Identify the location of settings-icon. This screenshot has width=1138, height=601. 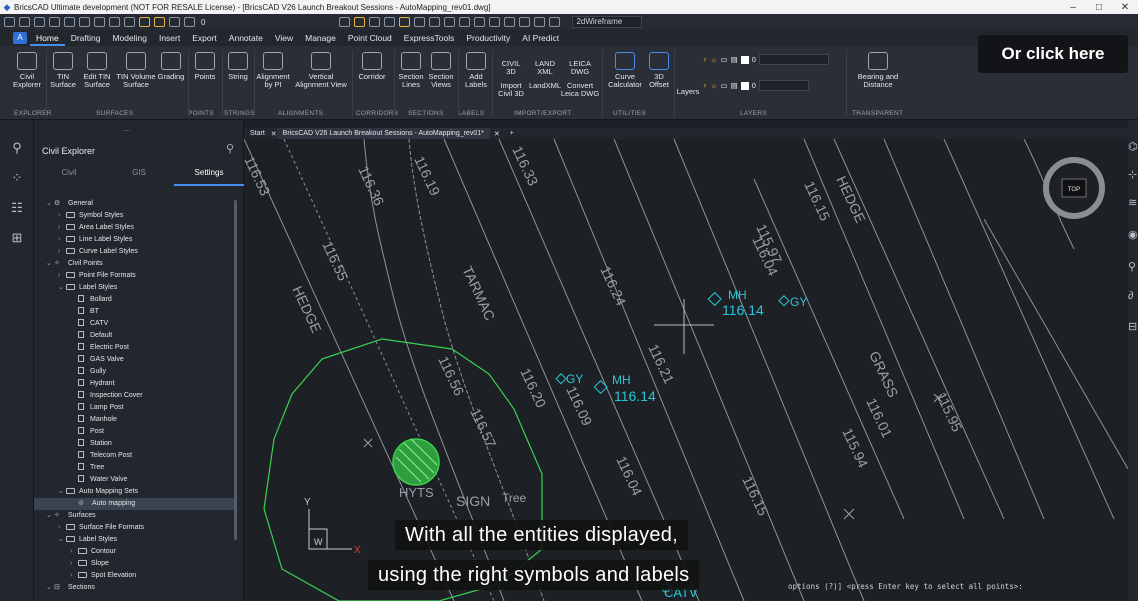
(525, 22).